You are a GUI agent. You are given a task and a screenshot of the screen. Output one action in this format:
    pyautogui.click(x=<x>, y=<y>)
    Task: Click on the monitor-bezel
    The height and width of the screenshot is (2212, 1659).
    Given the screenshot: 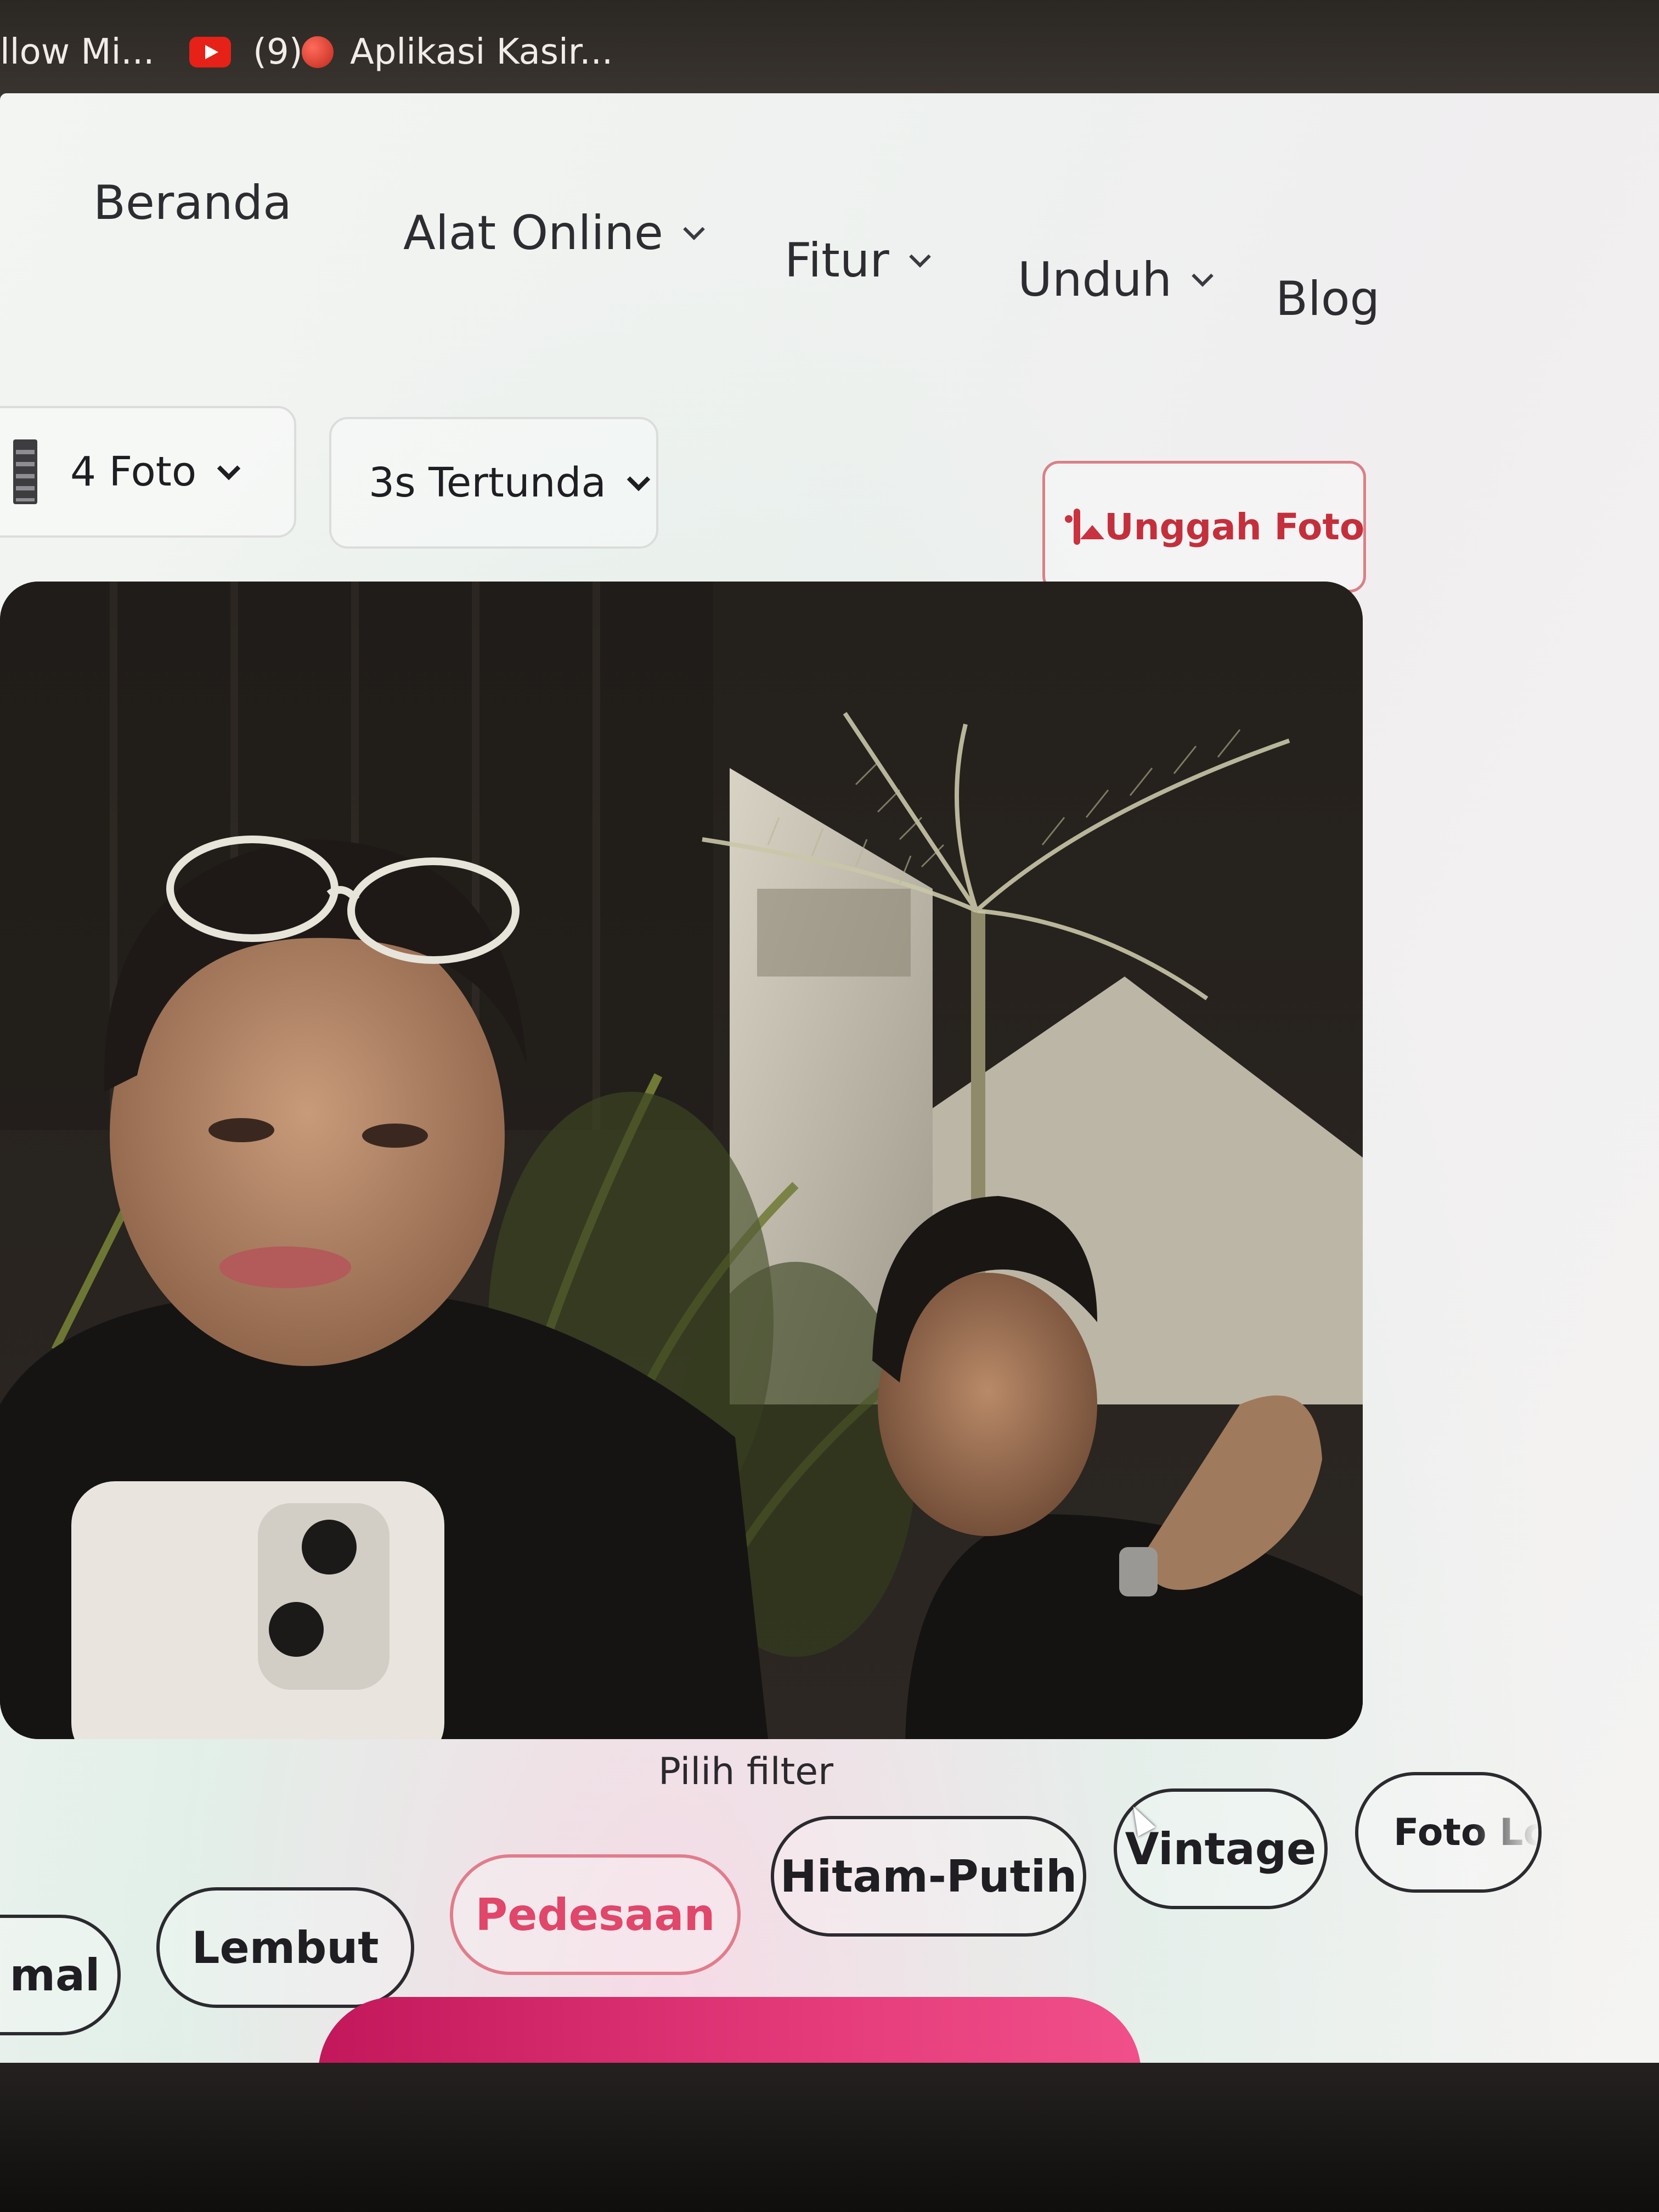 What is the action you would take?
    pyautogui.click(x=830, y=2138)
    